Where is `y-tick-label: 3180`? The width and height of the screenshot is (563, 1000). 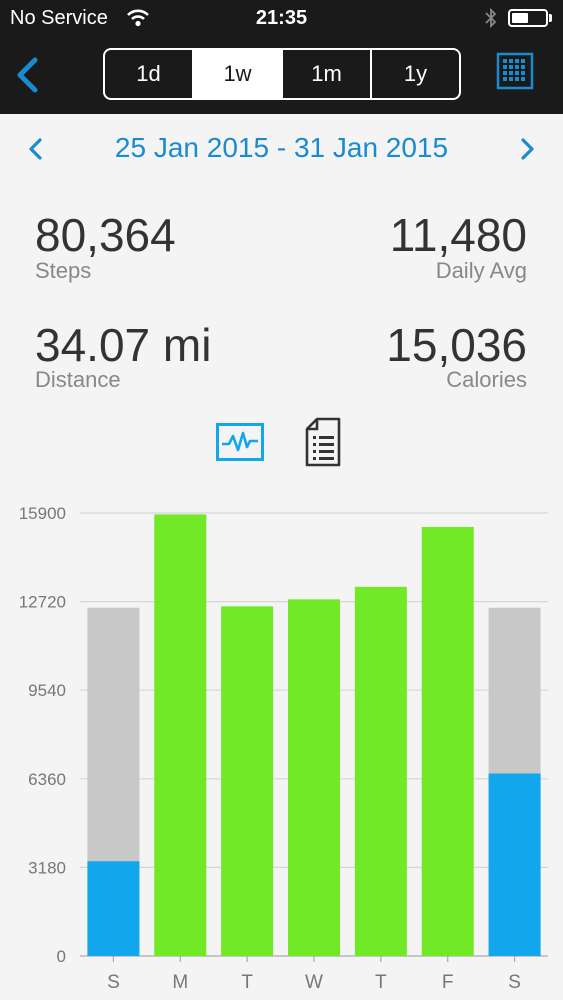 y-tick-label: 3180 is located at coordinates (47, 867).